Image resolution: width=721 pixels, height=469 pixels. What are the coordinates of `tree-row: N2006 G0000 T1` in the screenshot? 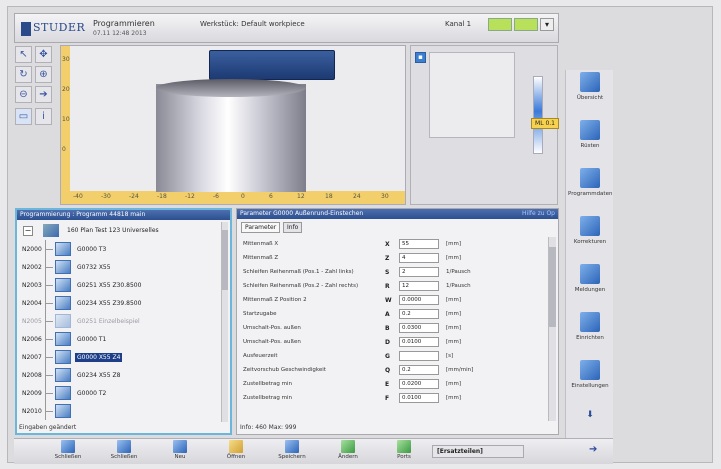 It's located at (121, 339).